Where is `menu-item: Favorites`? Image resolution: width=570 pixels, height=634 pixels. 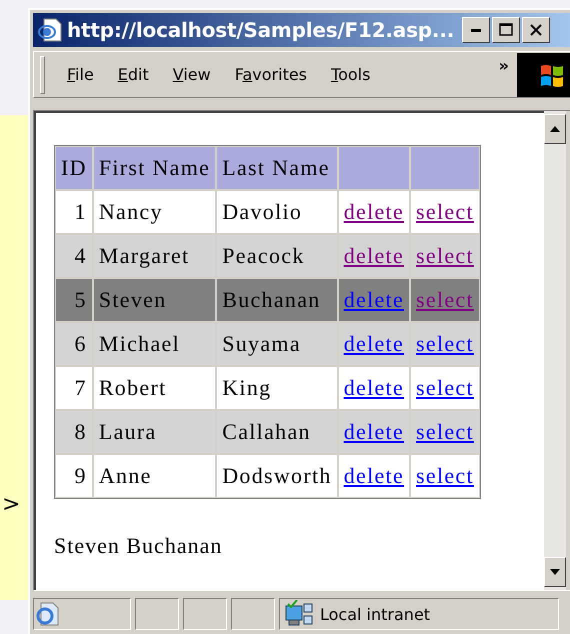 menu-item: Favorites is located at coordinates (271, 74).